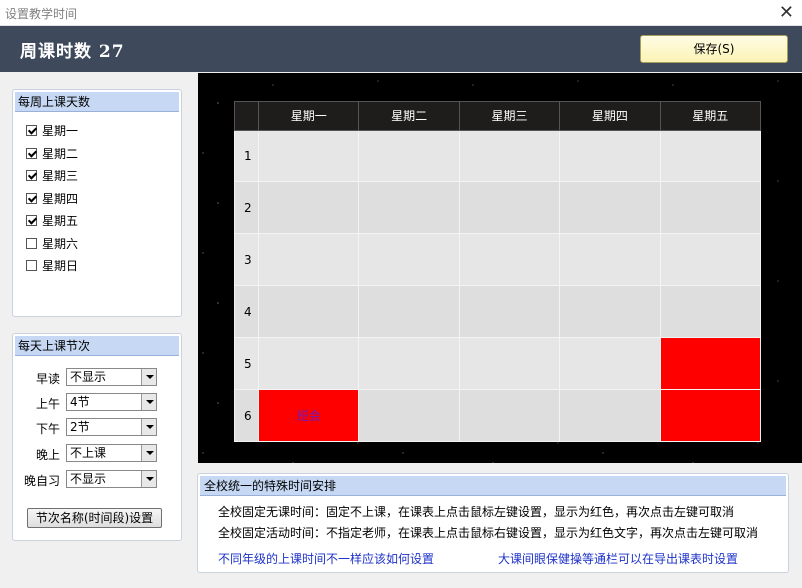  What do you see at coordinates (72, 52) in the screenshot?
I see `weekly-hours-label: 周课时数 27` at bounding box center [72, 52].